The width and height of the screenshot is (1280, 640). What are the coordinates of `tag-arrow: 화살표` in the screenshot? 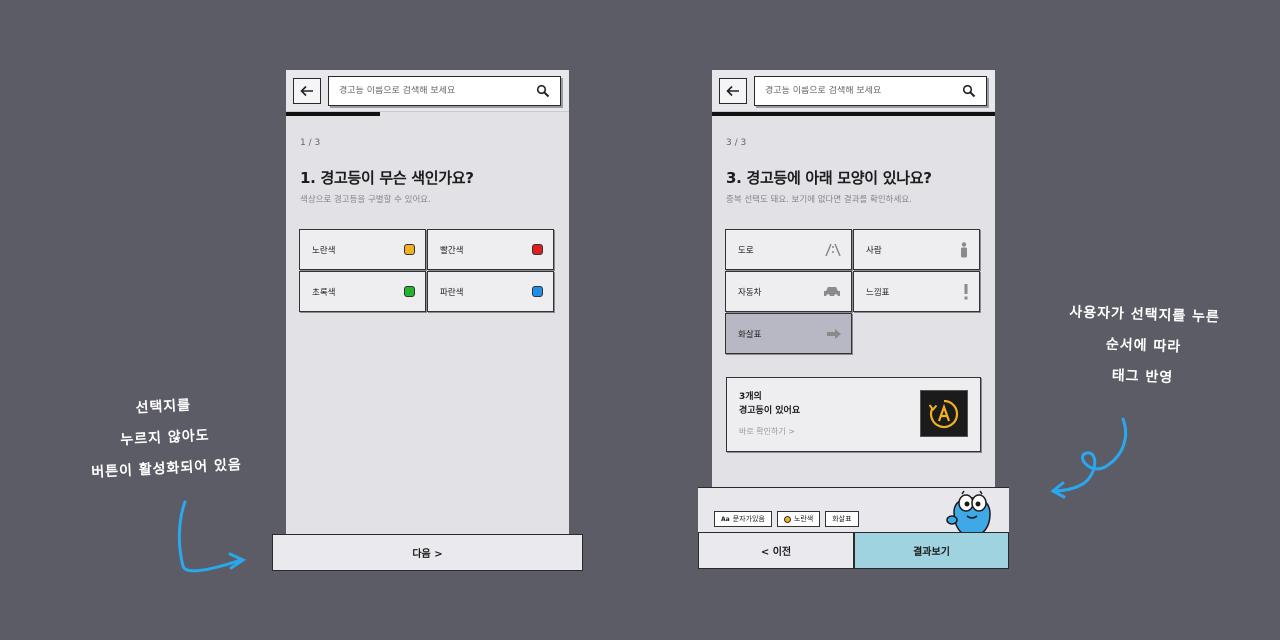 It's located at (842, 519).